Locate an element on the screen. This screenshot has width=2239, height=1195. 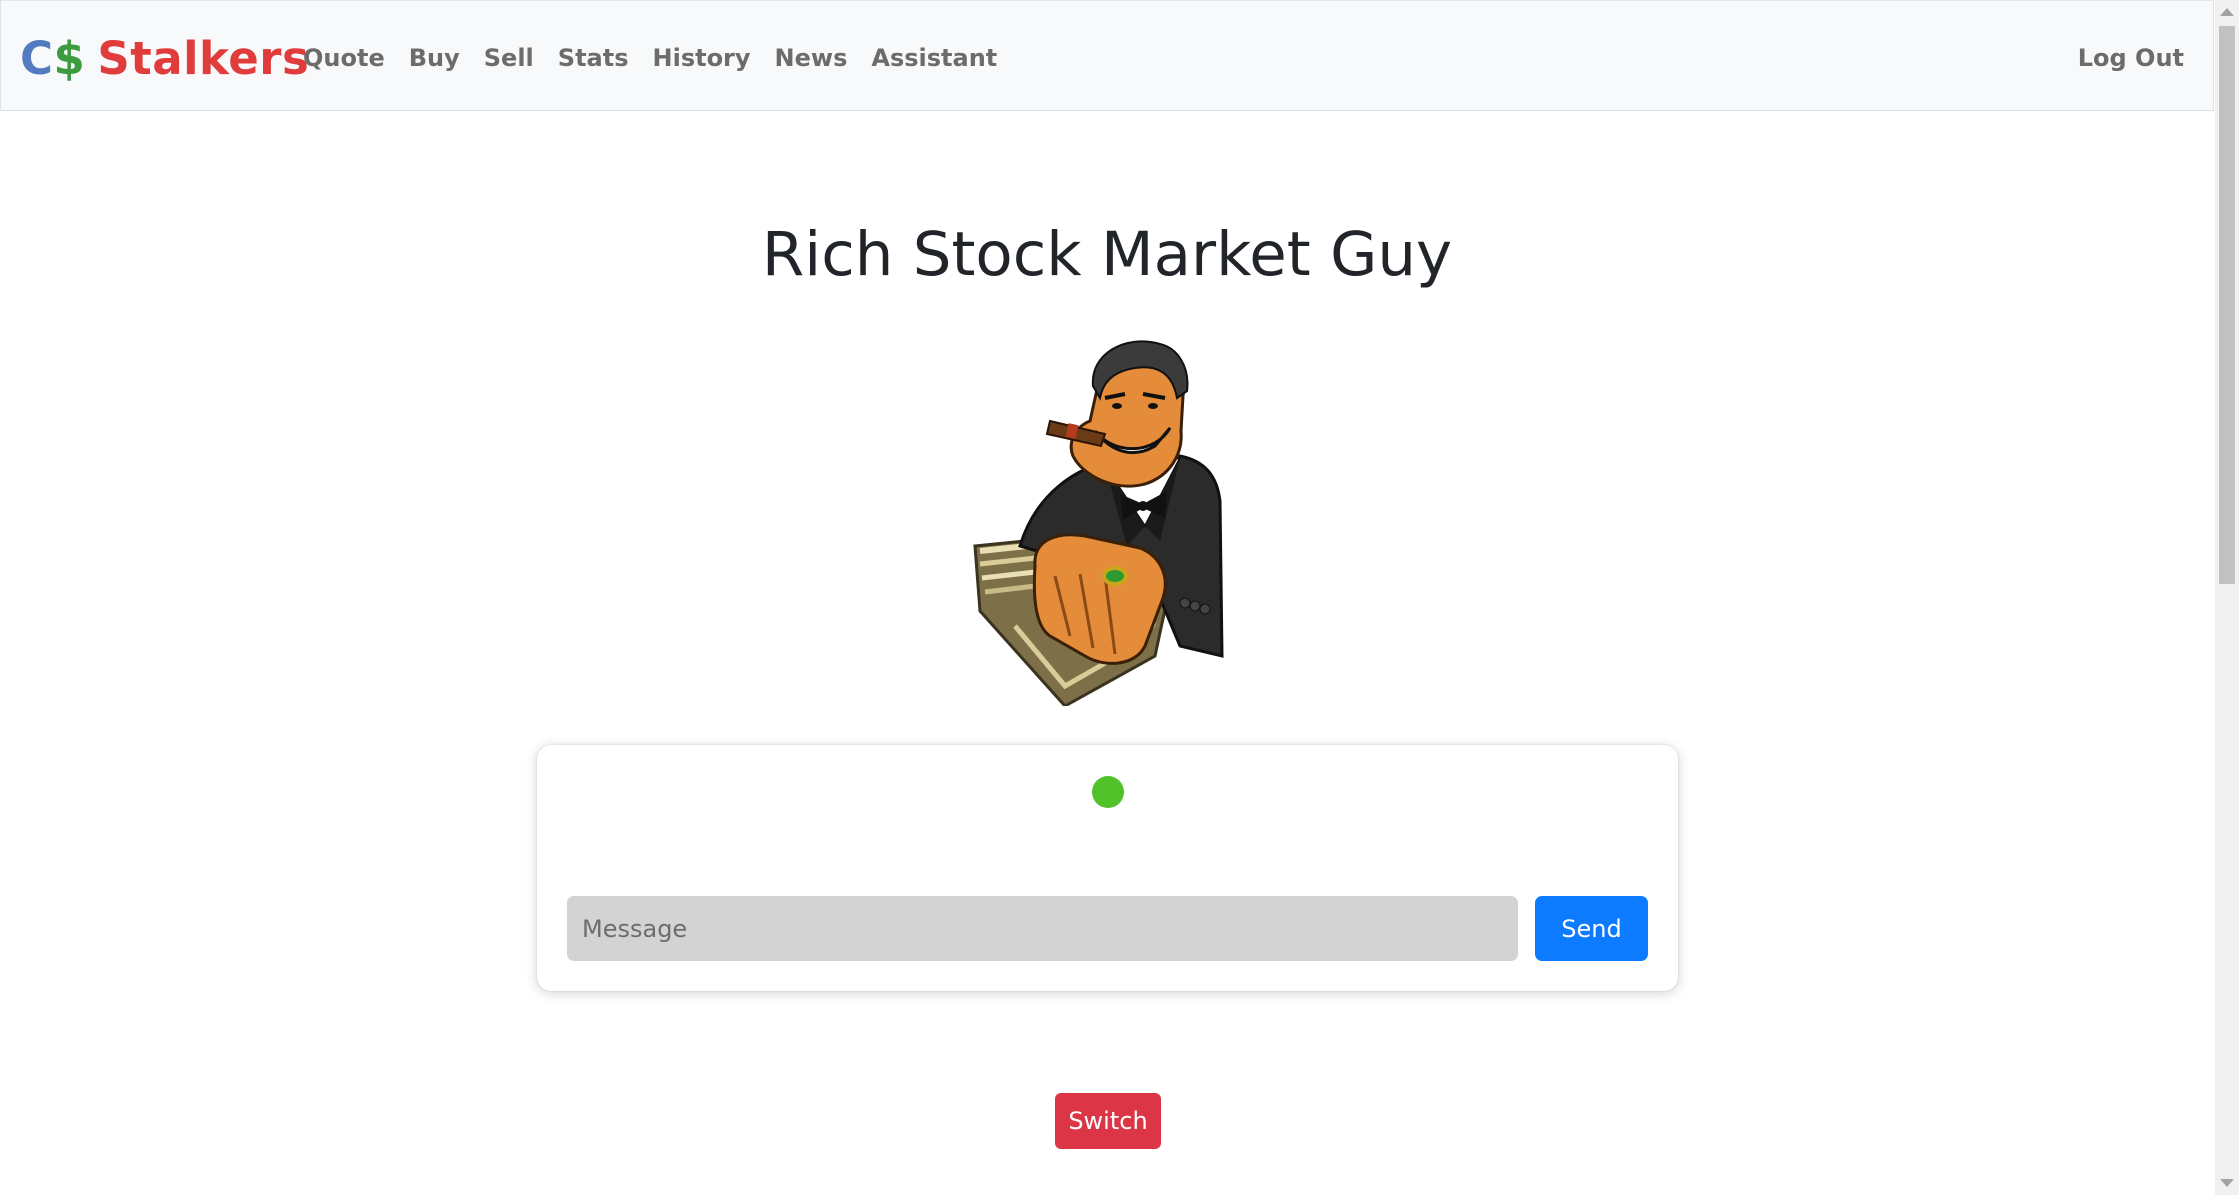
nav-link-quote: Quote is located at coordinates (344, 58).